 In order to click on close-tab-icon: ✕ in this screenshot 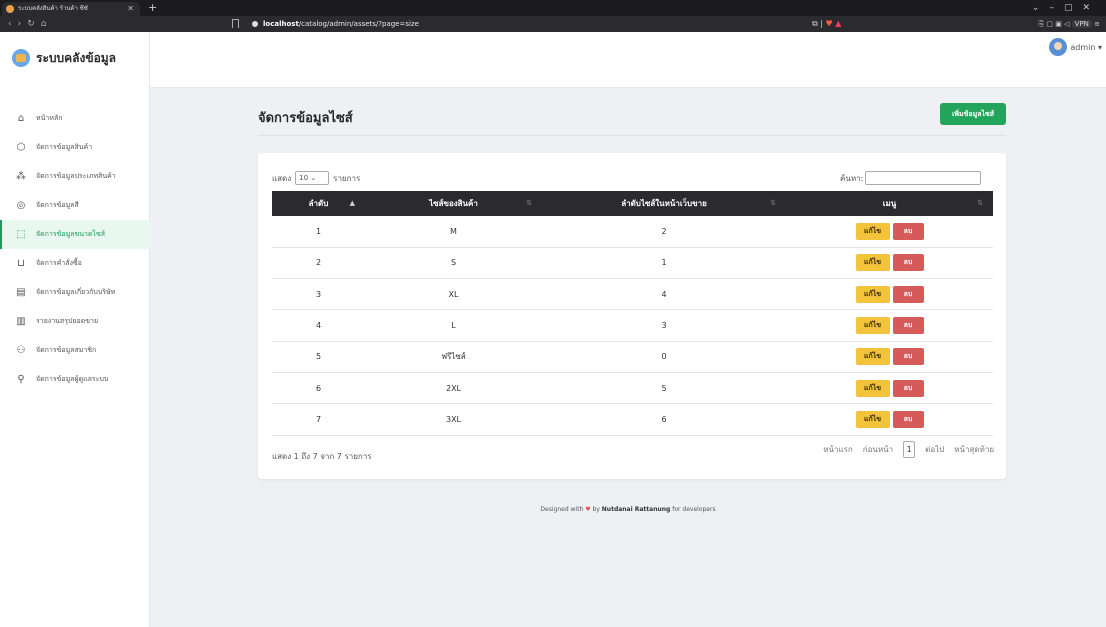, I will do `click(130, 9)`.